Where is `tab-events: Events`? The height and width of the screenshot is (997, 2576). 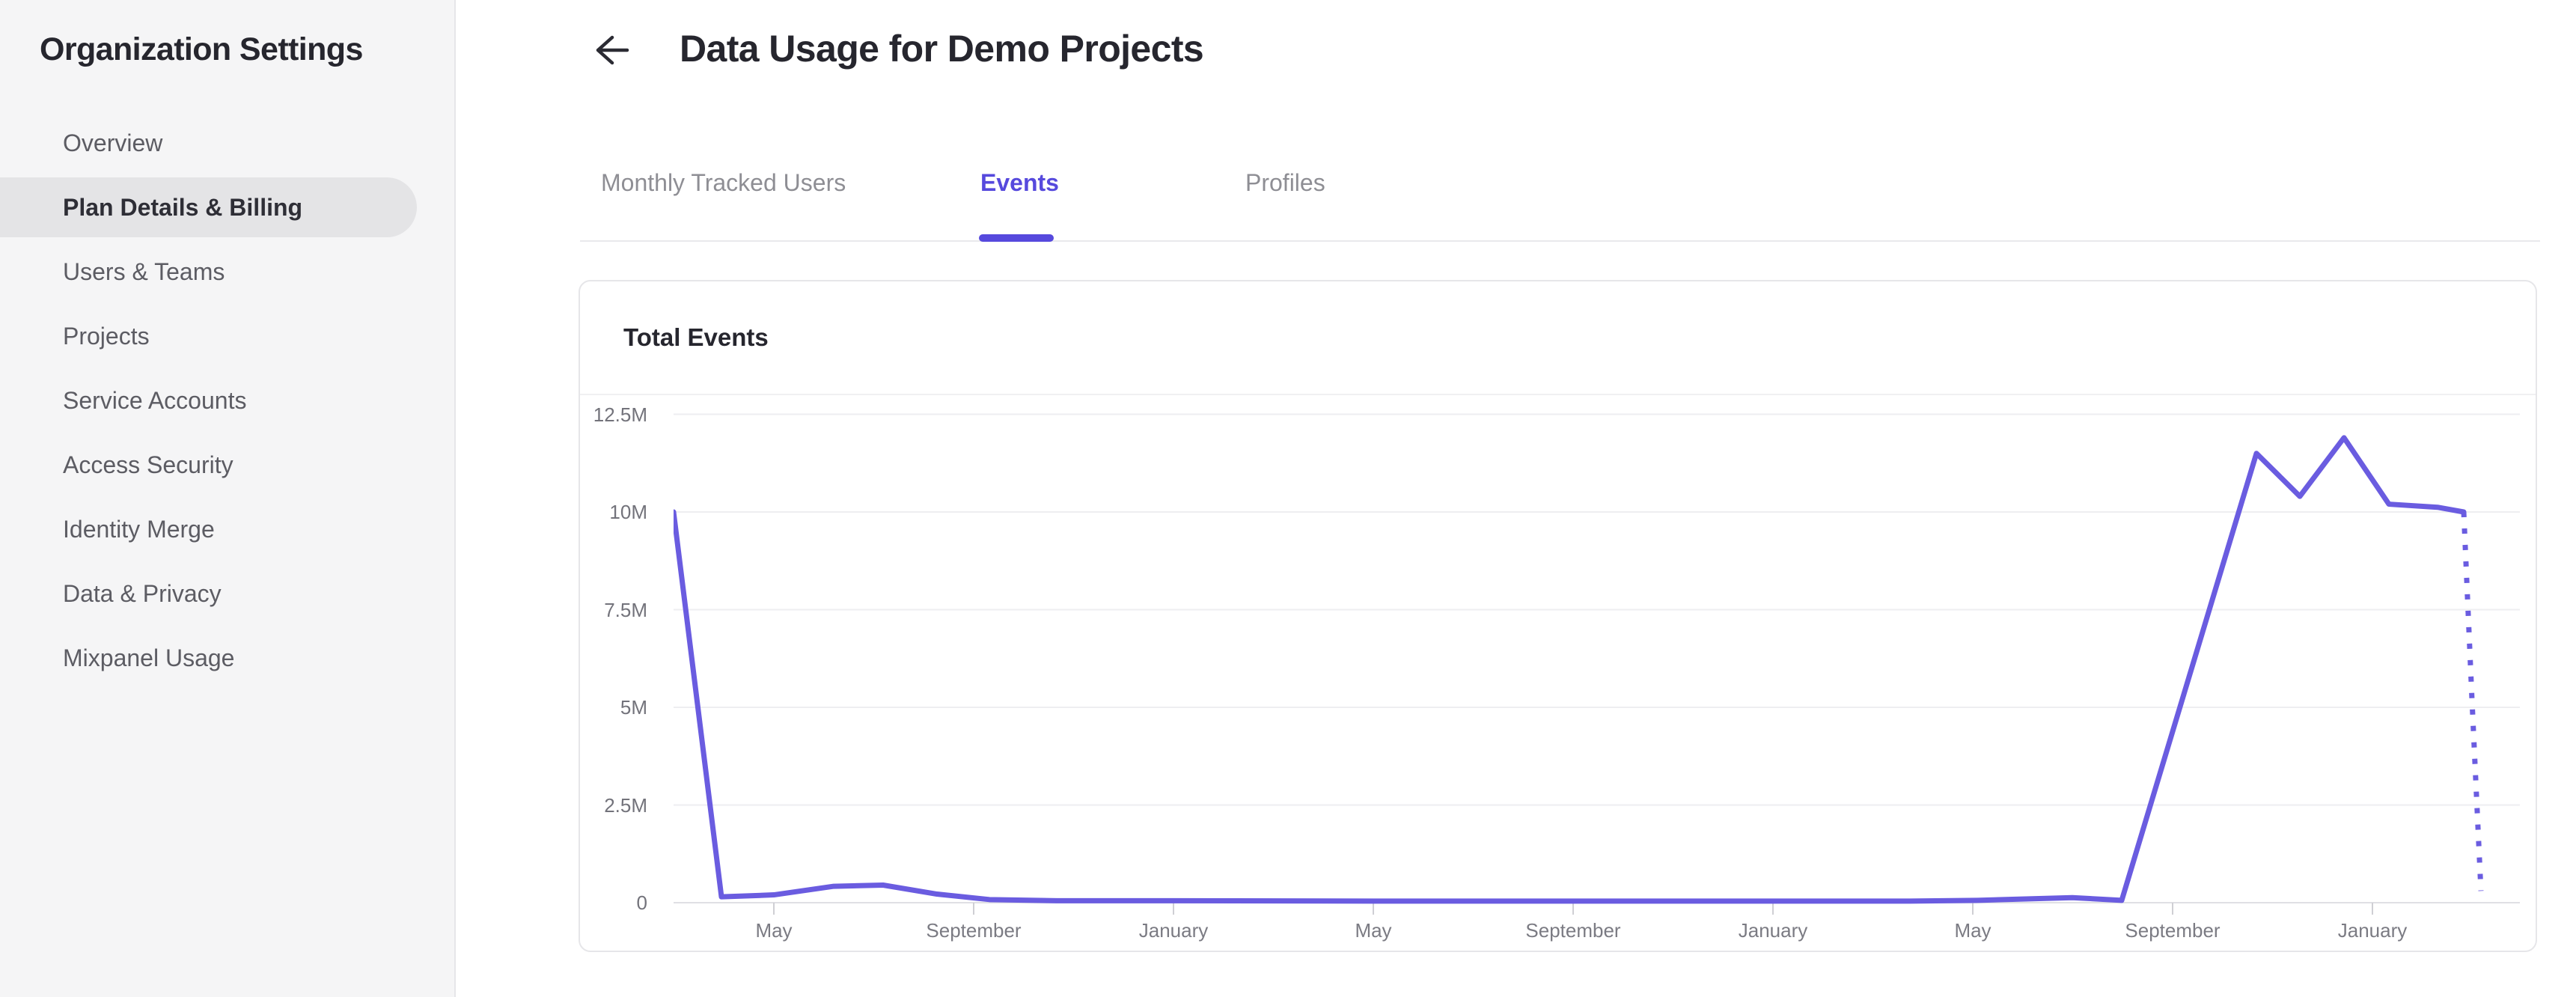
tab-events: Events is located at coordinates (1019, 182).